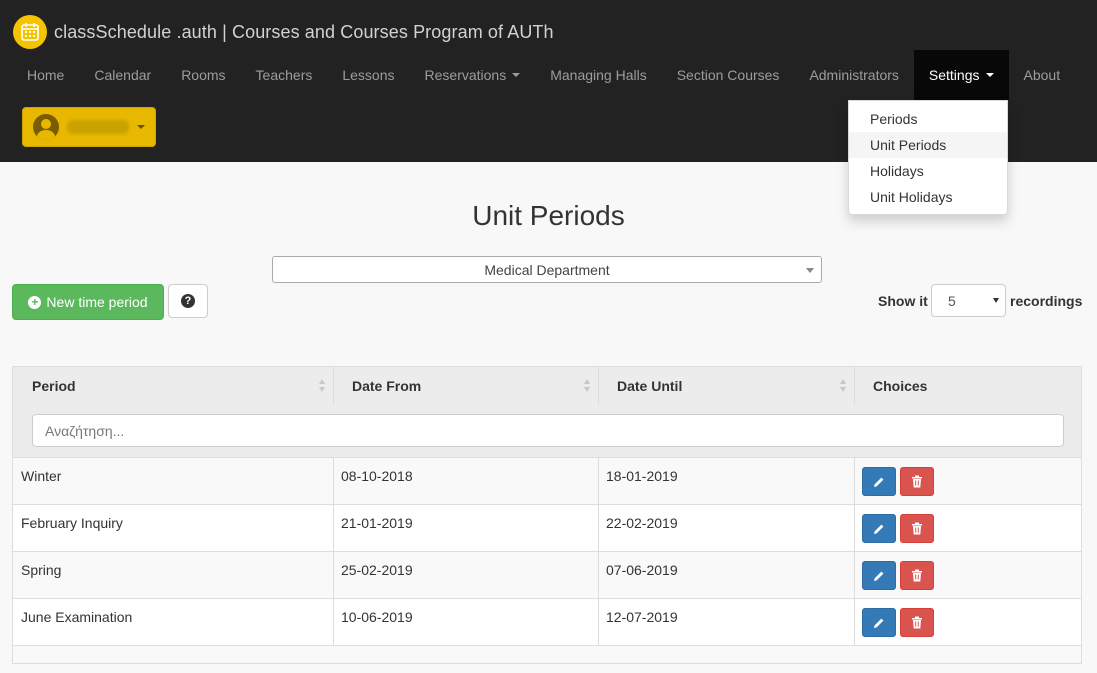 The width and height of the screenshot is (1097, 673). I want to click on cell-date-from: 08-10-2018, so click(377, 476).